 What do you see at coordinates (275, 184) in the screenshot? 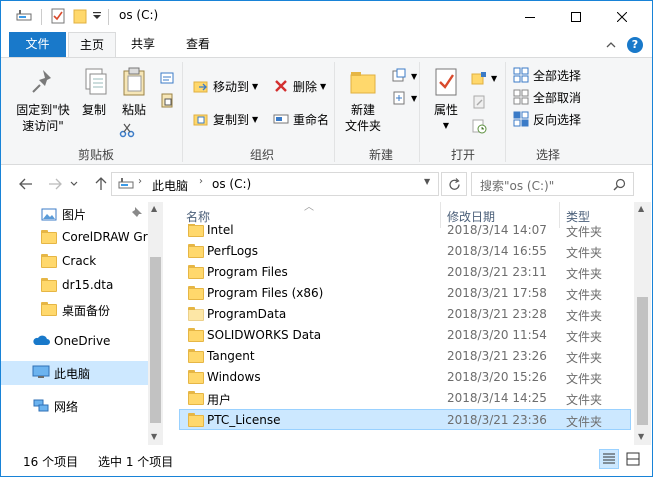
I see `address-bar: › 此电脑 › os (C:) ▼` at bounding box center [275, 184].